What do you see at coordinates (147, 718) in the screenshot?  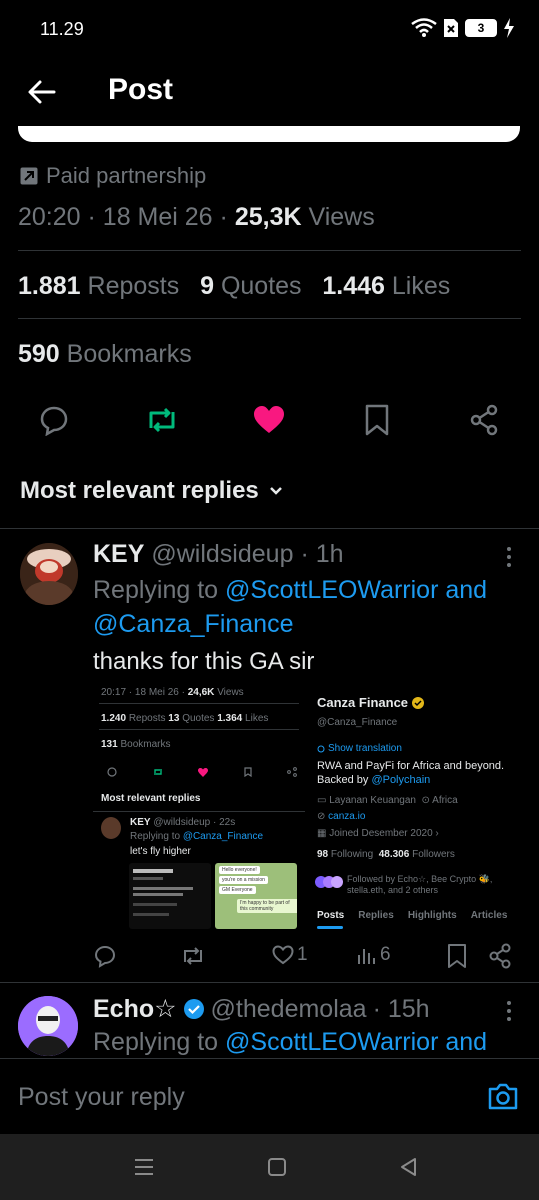 I see `embedded-reposts-label: Reposts` at bounding box center [147, 718].